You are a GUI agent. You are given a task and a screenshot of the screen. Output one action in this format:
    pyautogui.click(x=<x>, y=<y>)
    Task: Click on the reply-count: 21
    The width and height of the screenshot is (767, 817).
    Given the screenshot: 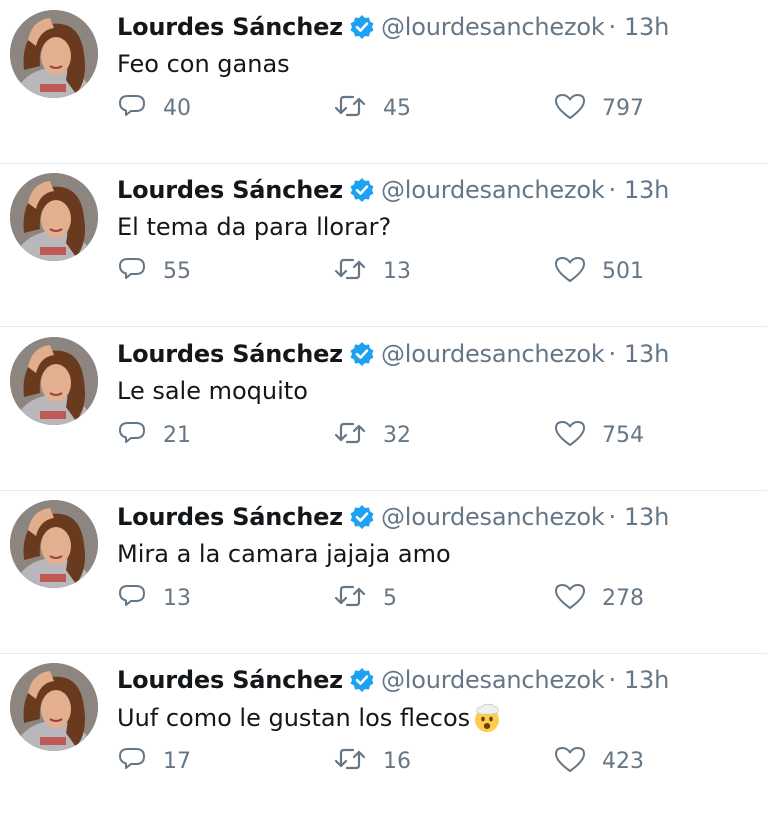 What is the action you would take?
    pyautogui.click(x=177, y=435)
    